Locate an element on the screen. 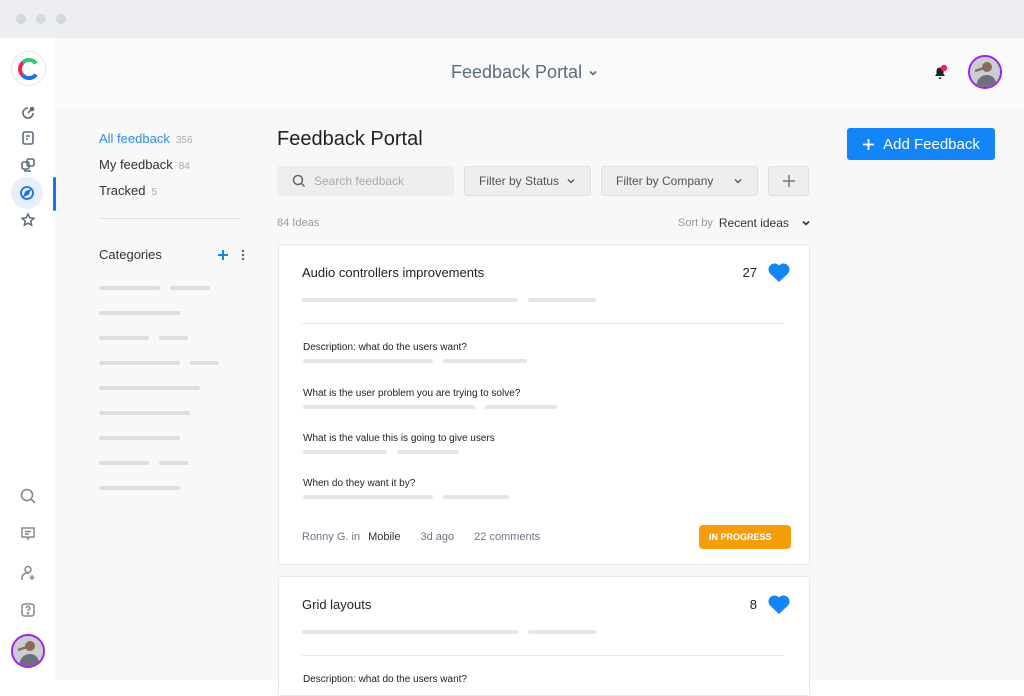  question-label: Description: what do the users want? is located at coordinates (385, 347).